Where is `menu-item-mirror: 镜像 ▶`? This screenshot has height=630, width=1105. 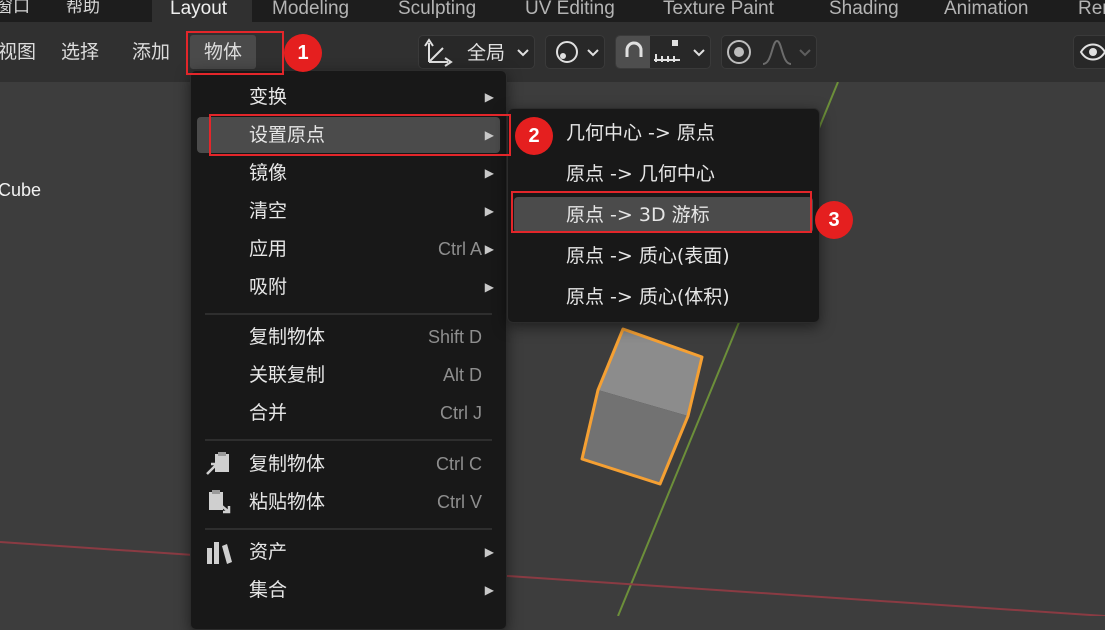
menu-item-mirror: 镜像 ▶ is located at coordinates (348, 173).